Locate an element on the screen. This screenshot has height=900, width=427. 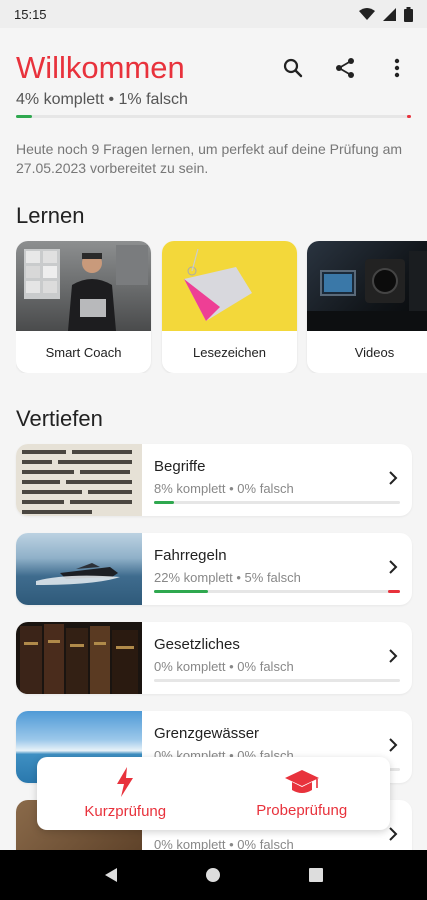
topic-stats: 22% komplett • 5% falsch is located at coordinates (227, 577).